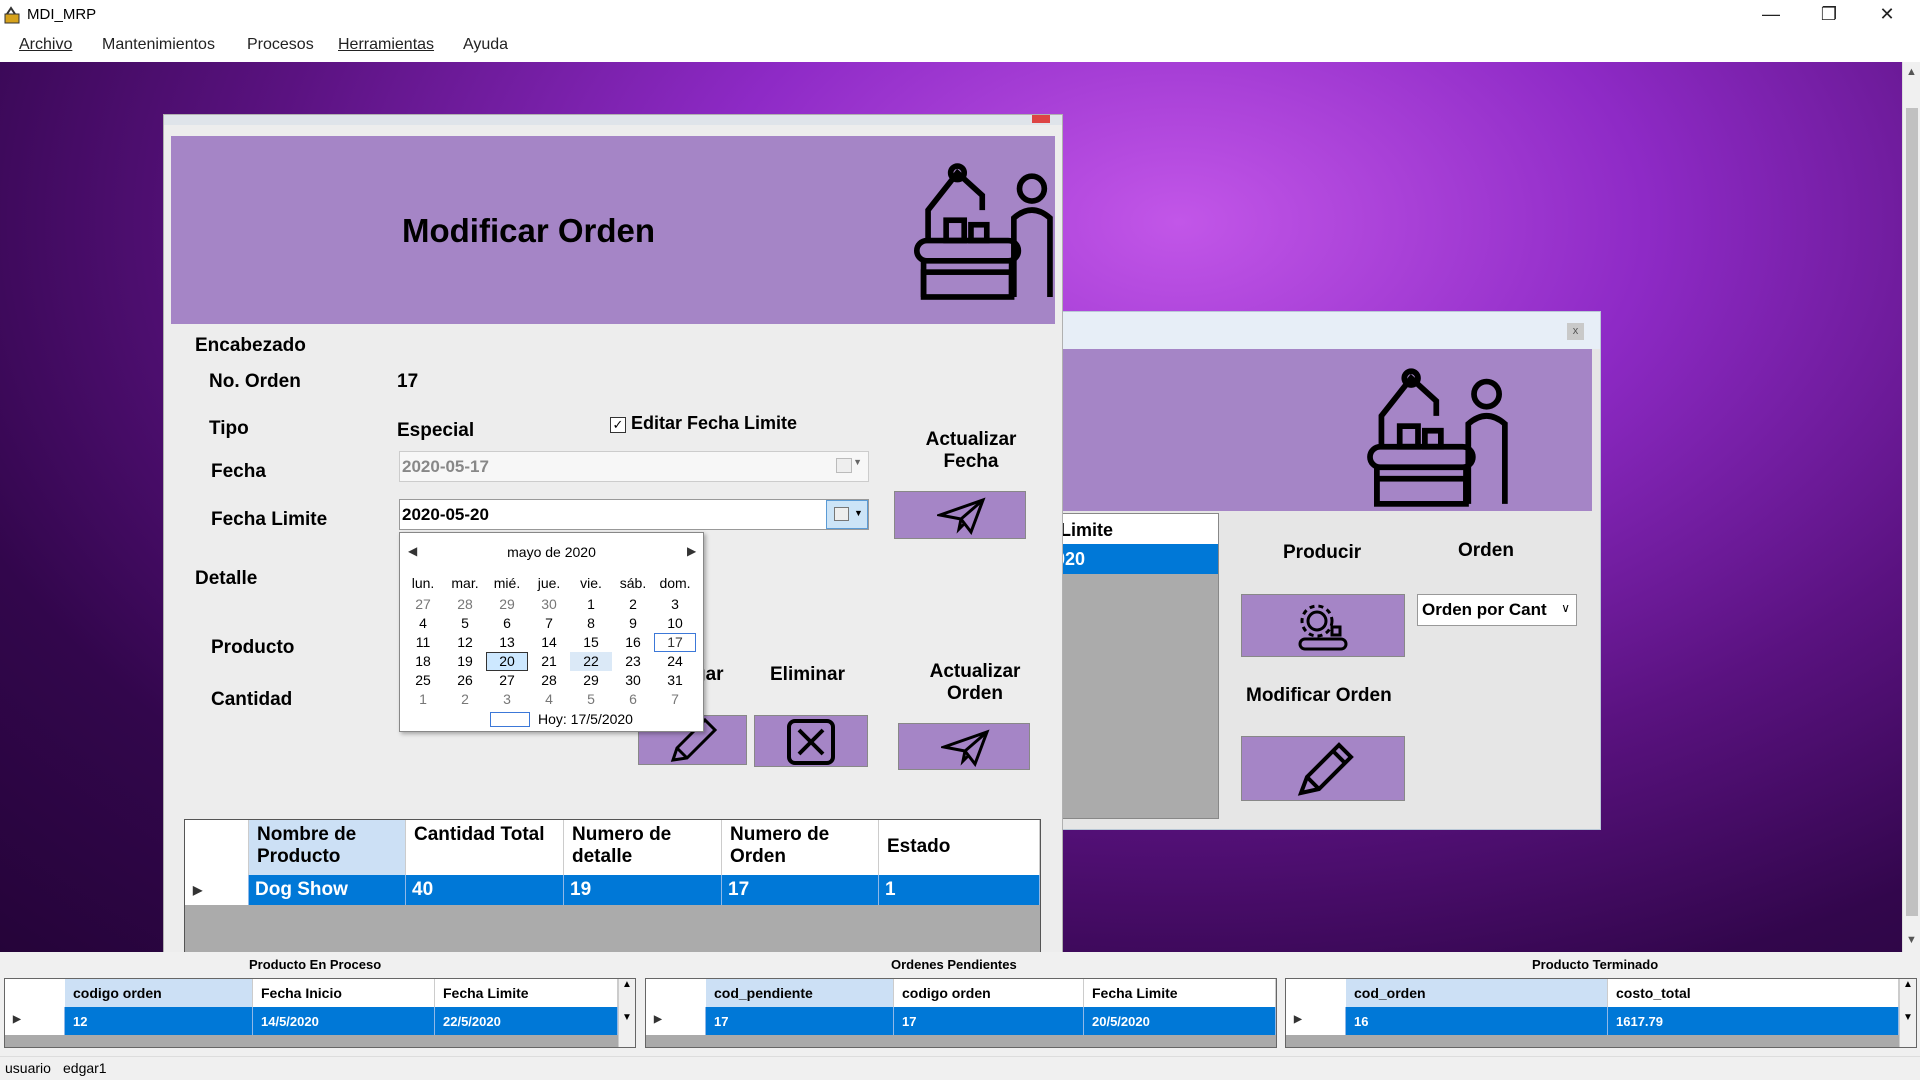 The image size is (1920, 1080). What do you see at coordinates (485, 890) in the screenshot?
I see `cell: 40` at bounding box center [485, 890].